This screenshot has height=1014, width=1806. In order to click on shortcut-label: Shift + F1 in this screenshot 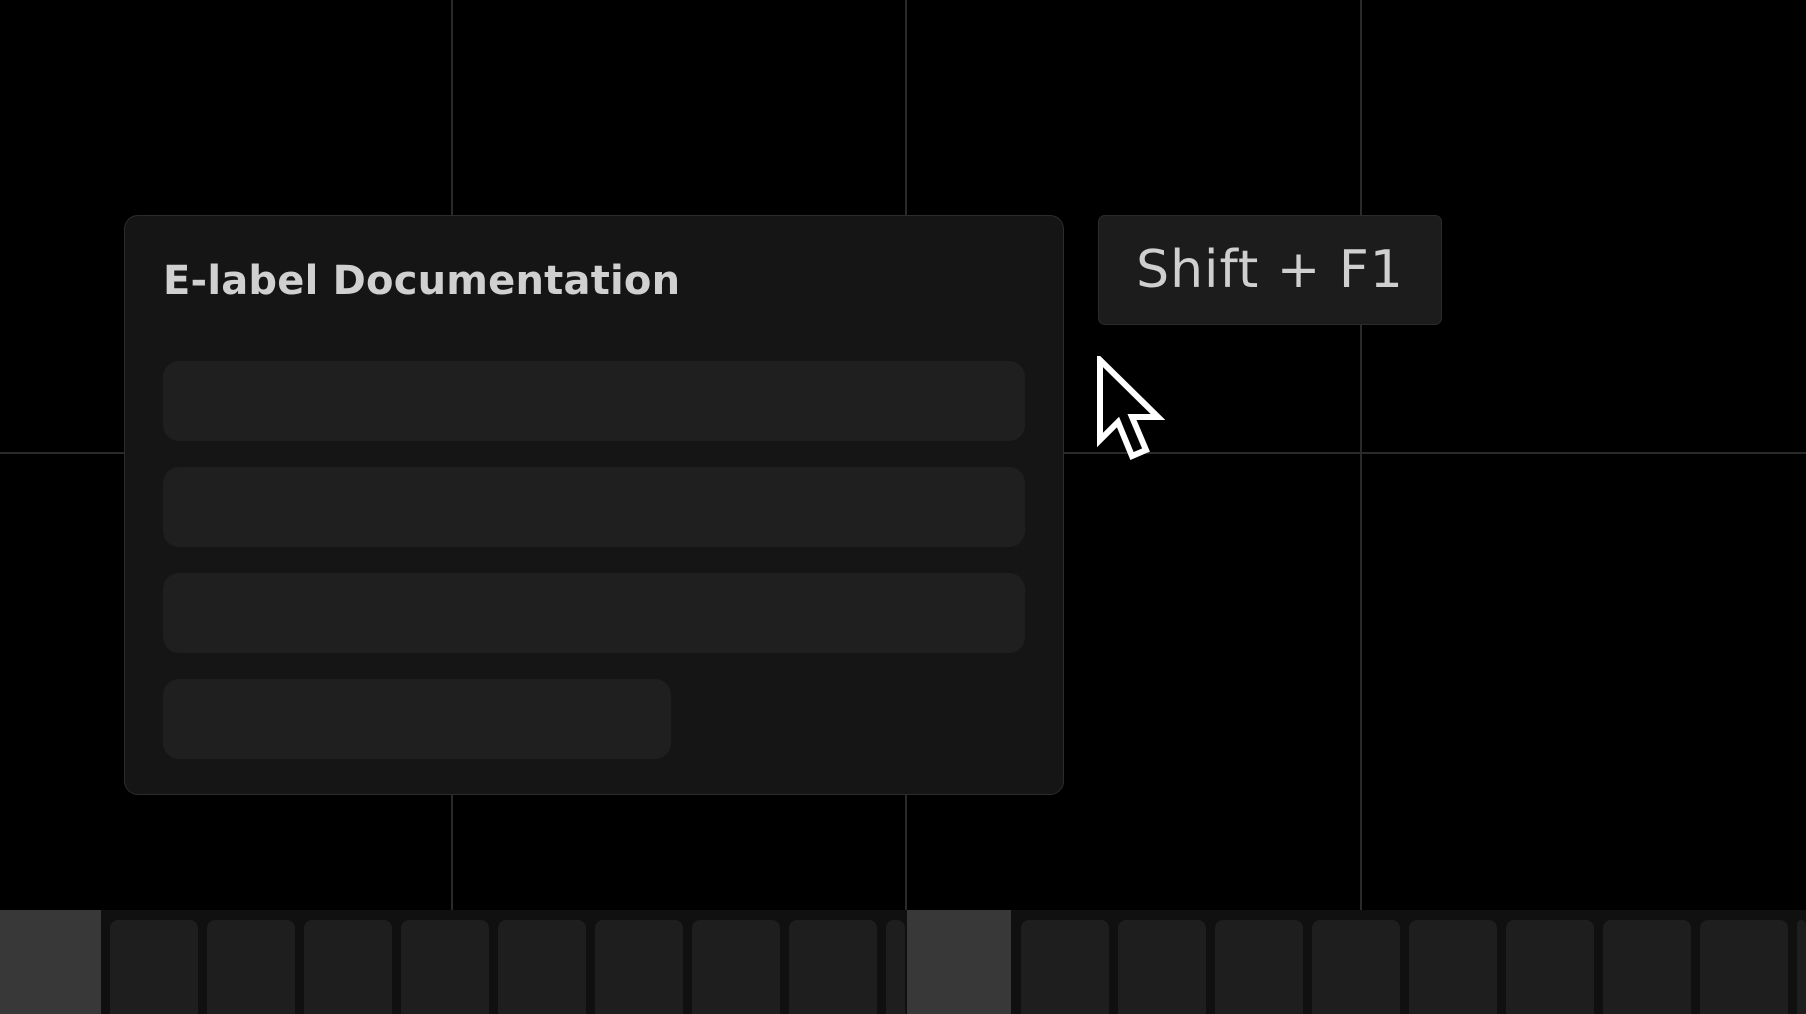, I will do `click(1270, 270)`.